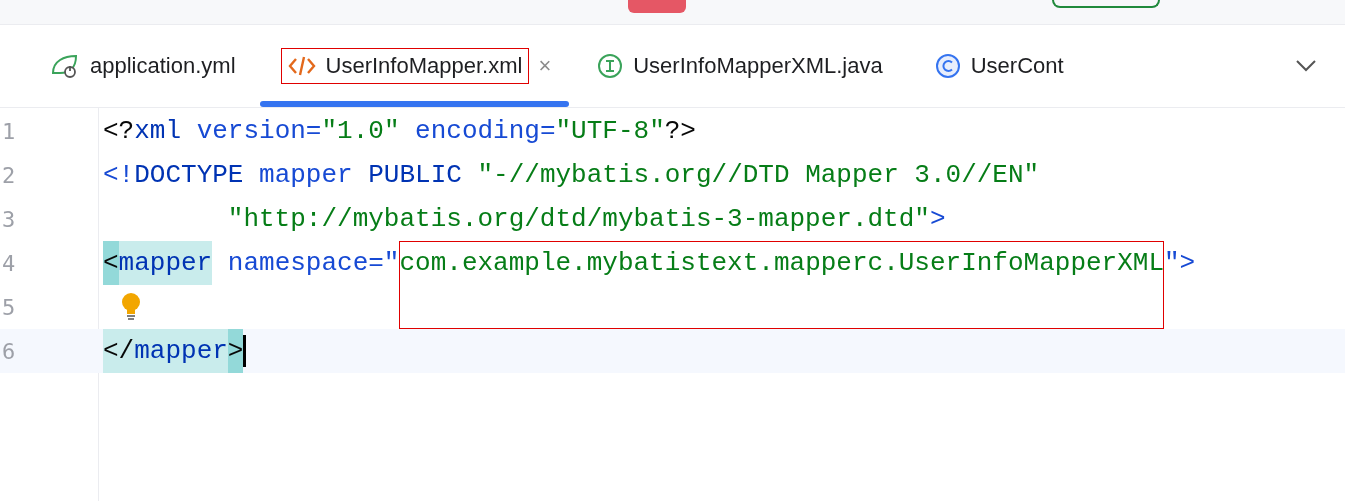 Image resolution: width=1345 pixels, height=501 pixels. Describe the element at coordinates (141, 66) in the screenshot. I see `editor-tab: application.yml` at that location.